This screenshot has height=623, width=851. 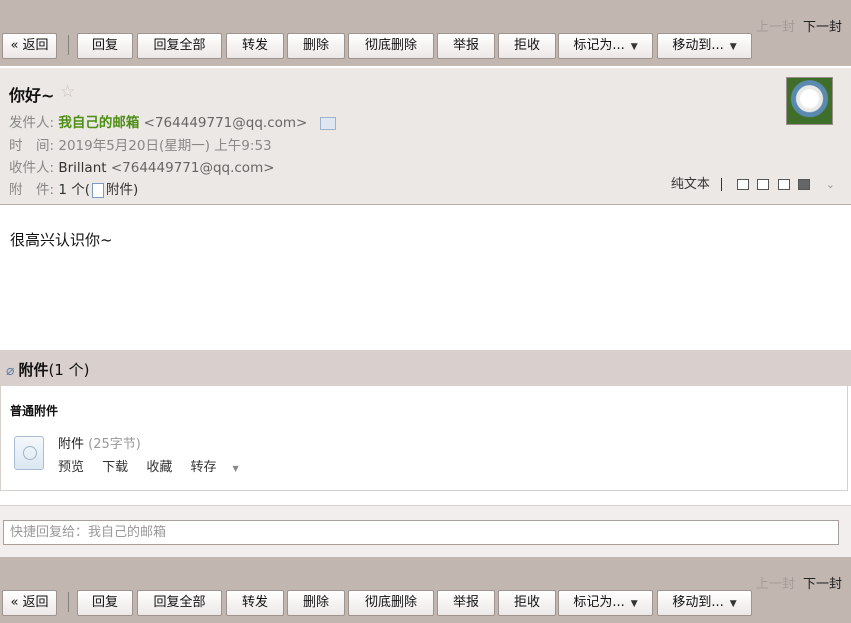 I want to click on document-icon, so click(x=98, y=190).